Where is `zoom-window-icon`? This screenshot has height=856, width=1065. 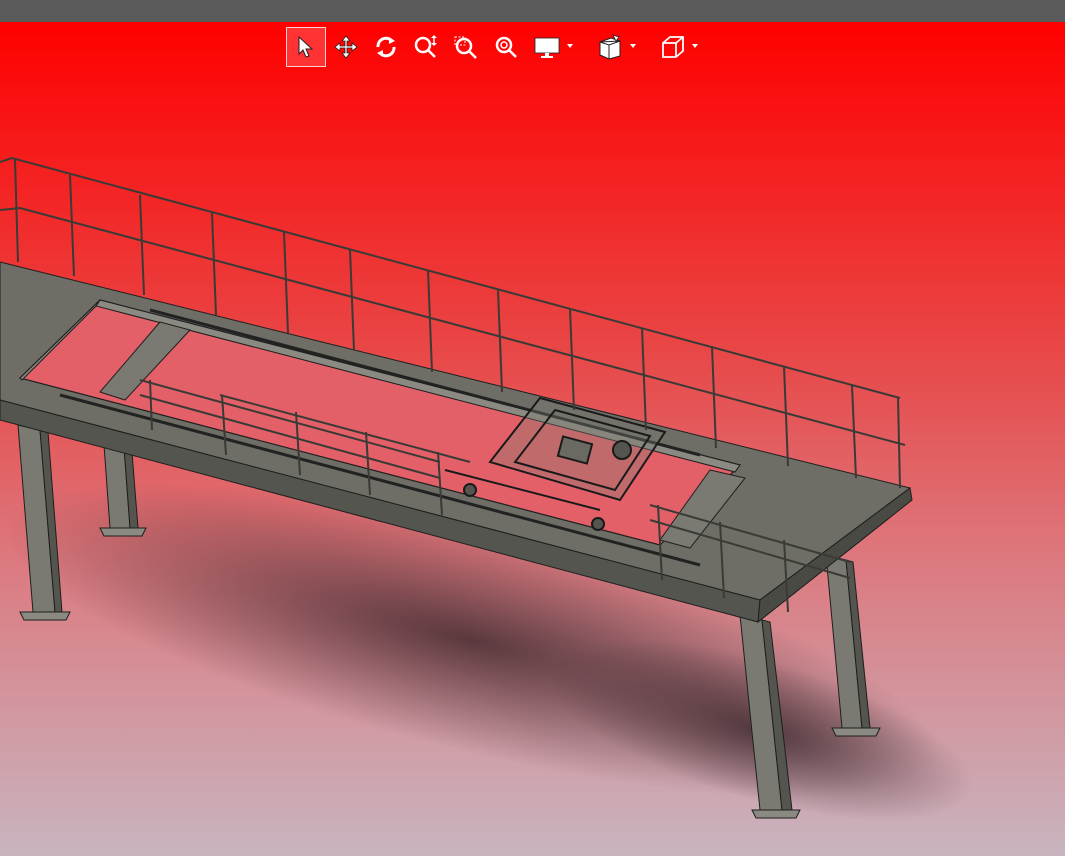
zoom-window-icon is located at coordinates (466, 47).